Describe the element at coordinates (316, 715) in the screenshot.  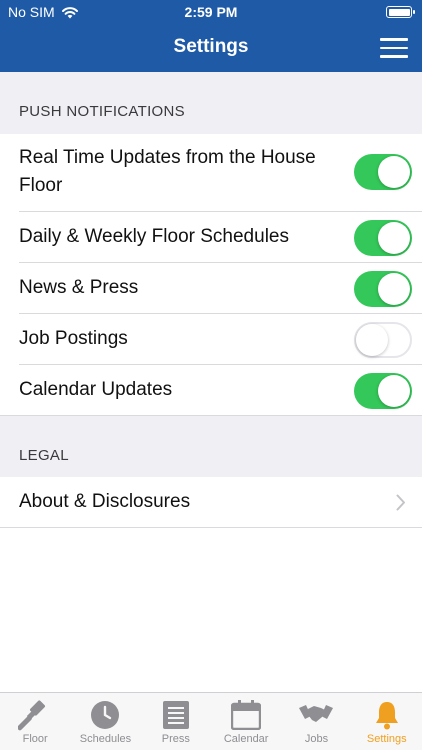
I see `handshake-icon` at that location.